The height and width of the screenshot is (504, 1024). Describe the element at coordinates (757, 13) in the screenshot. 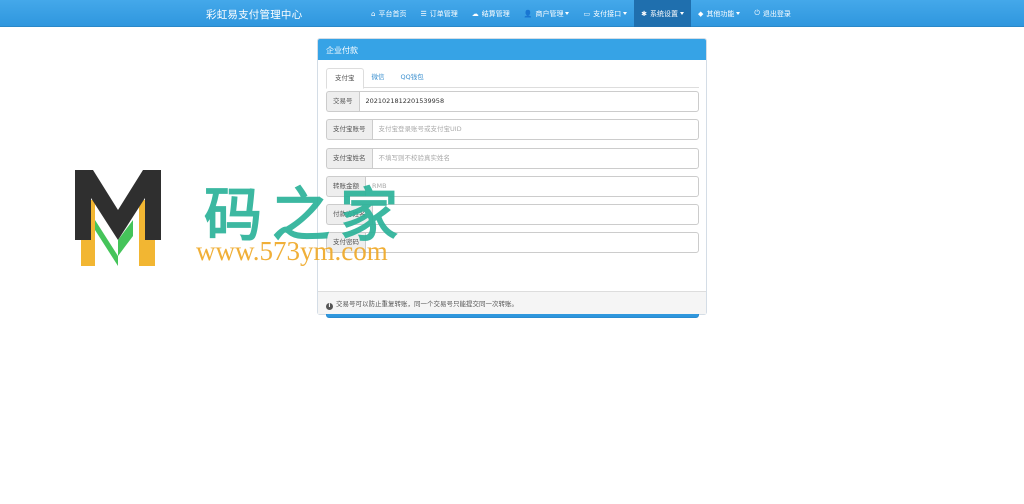

I see `power-icon: ⏻` at that location.